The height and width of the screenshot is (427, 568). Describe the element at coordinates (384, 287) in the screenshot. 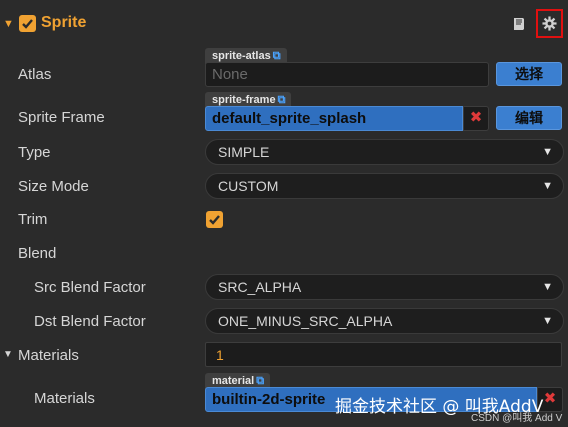

I see `src-blend-factor-select: SRC_ALPHA ▼` at that location.